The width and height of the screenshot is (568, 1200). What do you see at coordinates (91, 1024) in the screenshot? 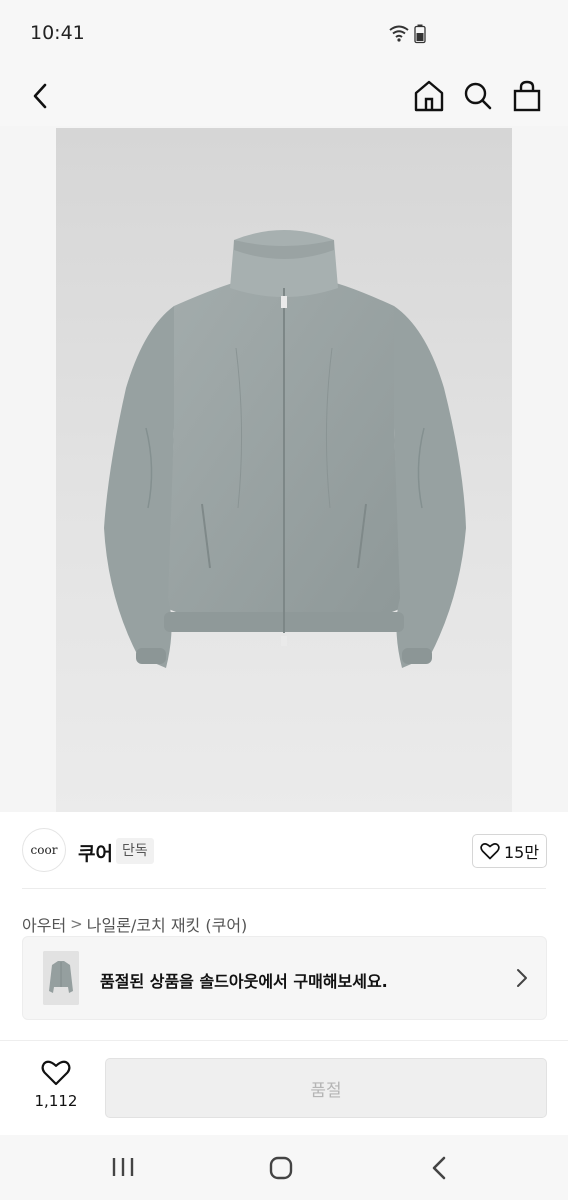
I see `hidden-content-peek` at bounding box center [91, 1024].